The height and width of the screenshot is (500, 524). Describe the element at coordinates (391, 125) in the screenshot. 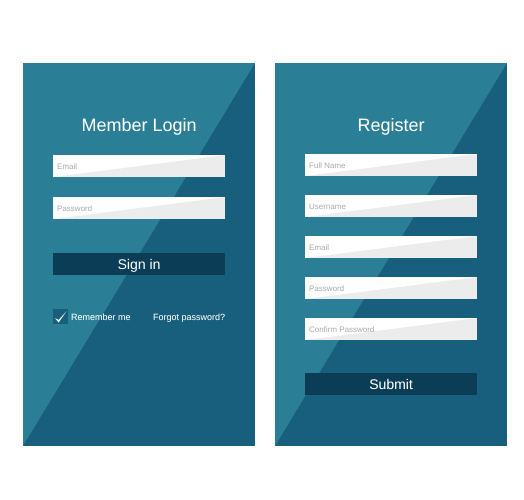

I see `form-title: Register` at that location.